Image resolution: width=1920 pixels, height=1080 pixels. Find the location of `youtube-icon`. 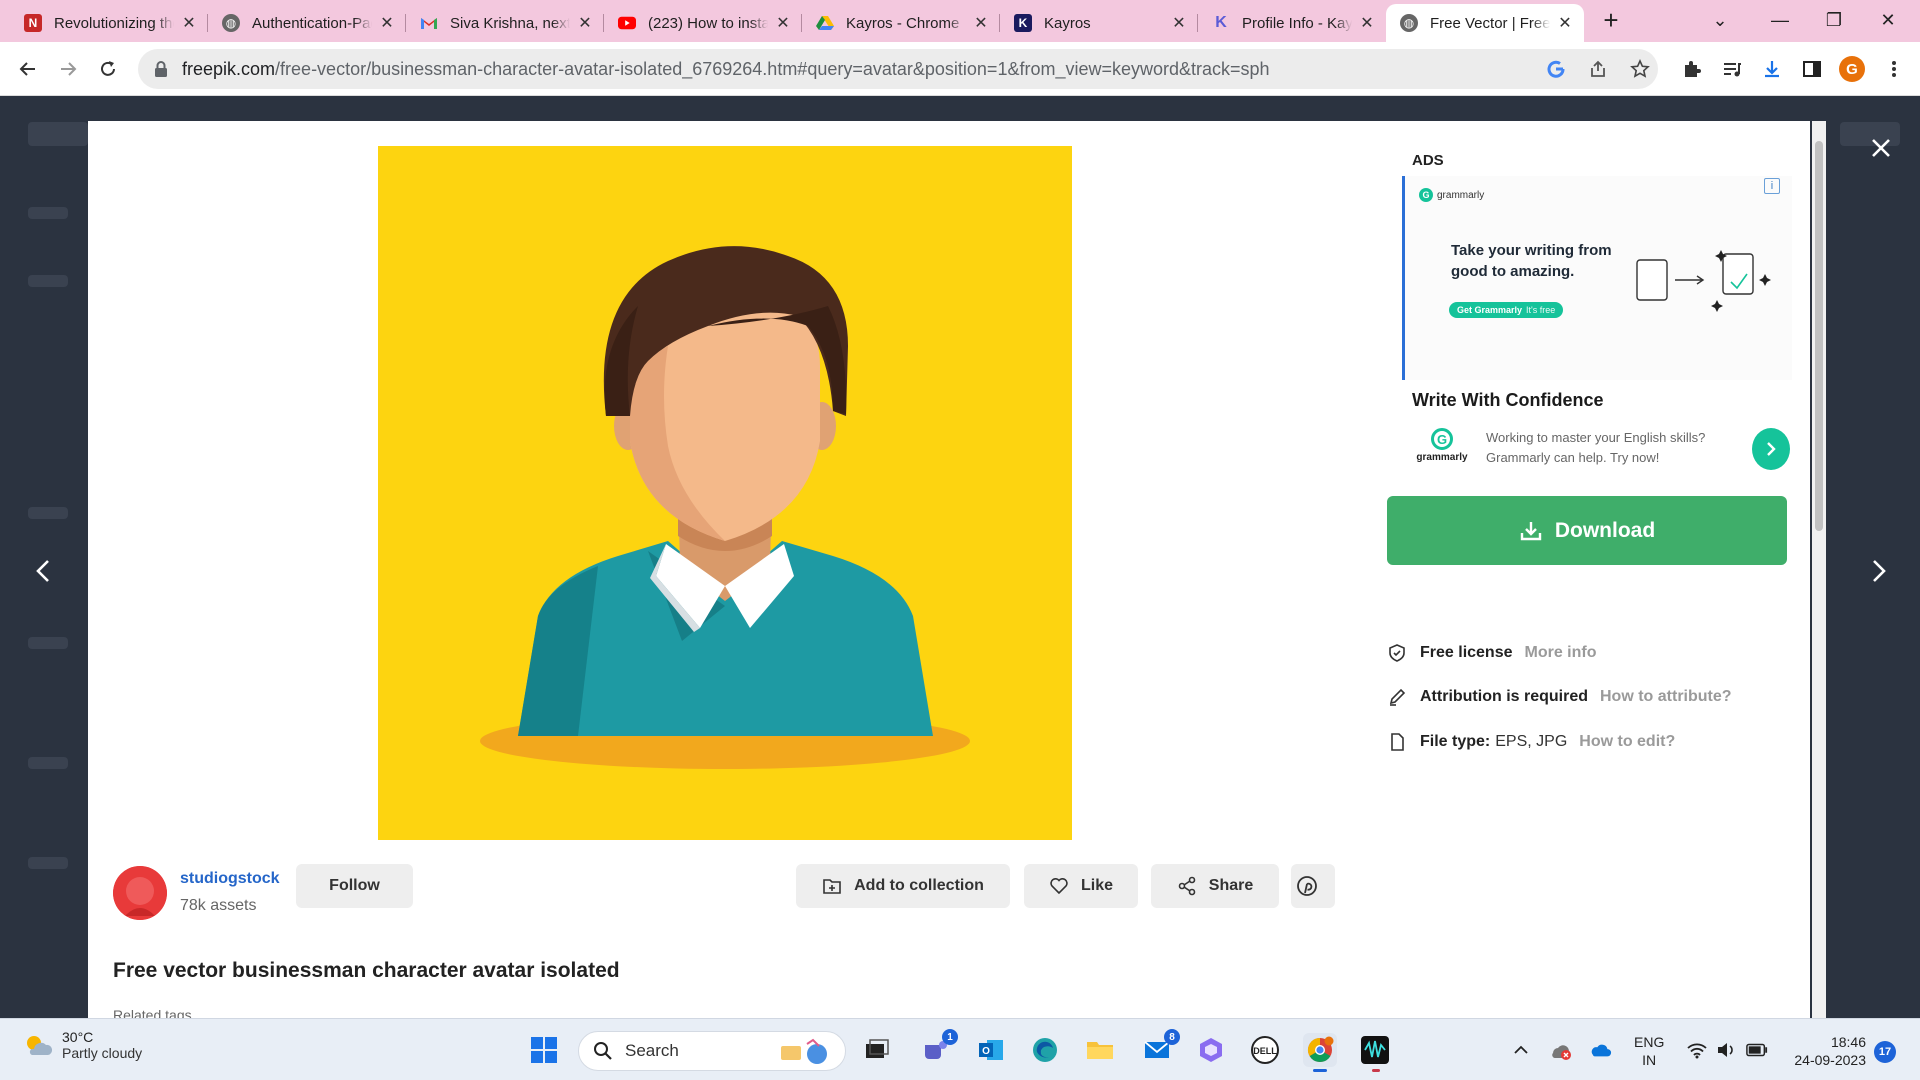

youtube-icon is located at coordinates (627, 23).